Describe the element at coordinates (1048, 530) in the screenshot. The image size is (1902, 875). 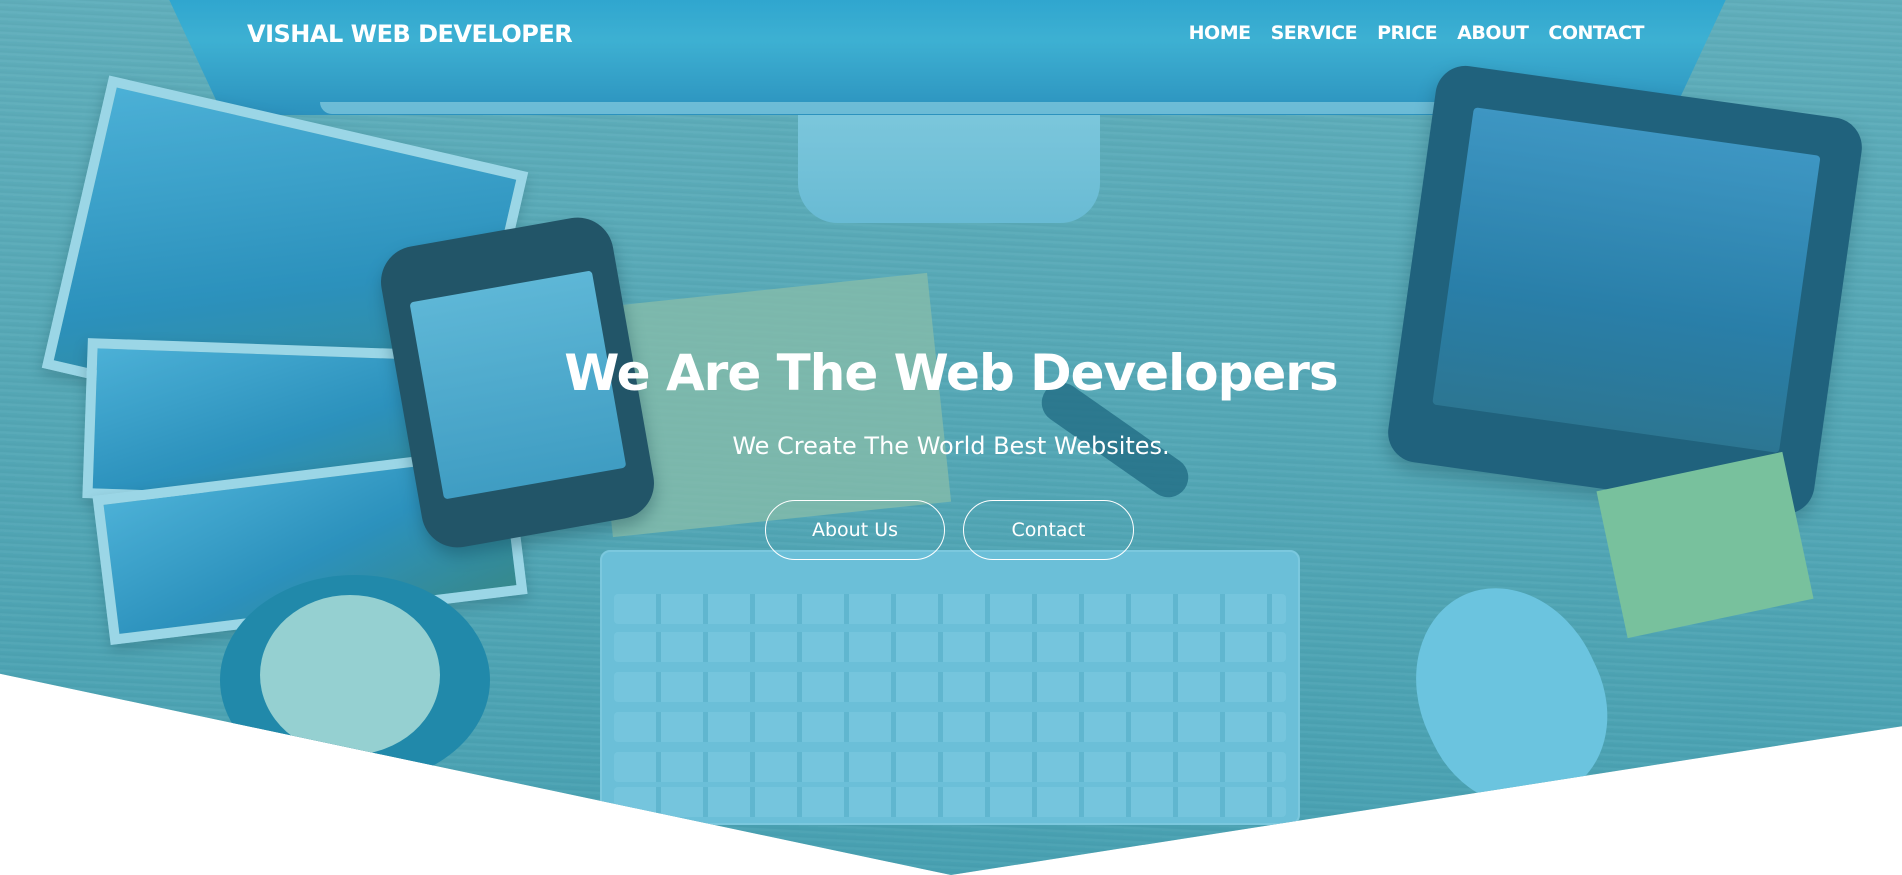
I see `contact-button: Contact` at that location.